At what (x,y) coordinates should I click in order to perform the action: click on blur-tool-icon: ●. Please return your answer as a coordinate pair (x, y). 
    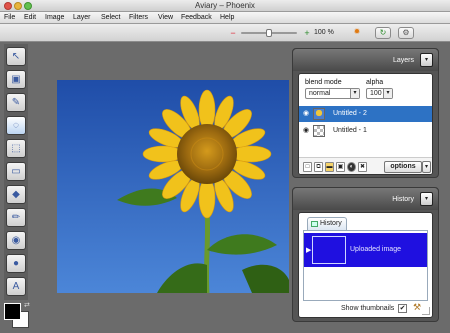
    Looking at the image, I should click on (16, 263).